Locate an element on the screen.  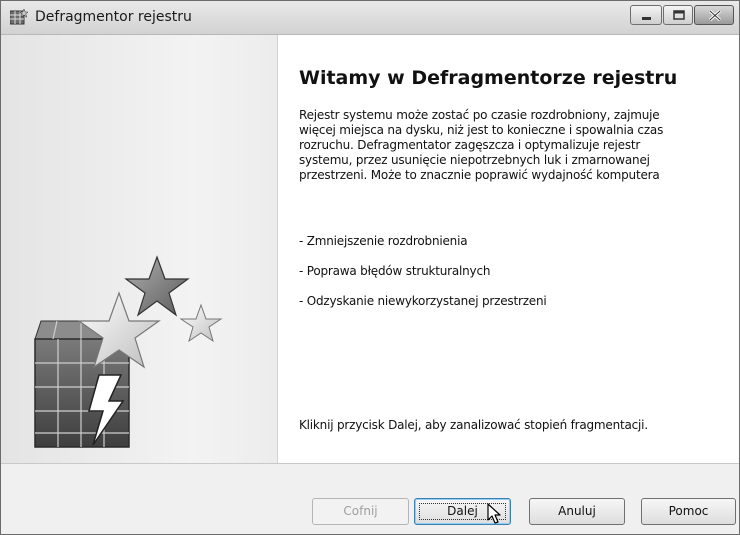
close-button is located at coordinates (714, 15).